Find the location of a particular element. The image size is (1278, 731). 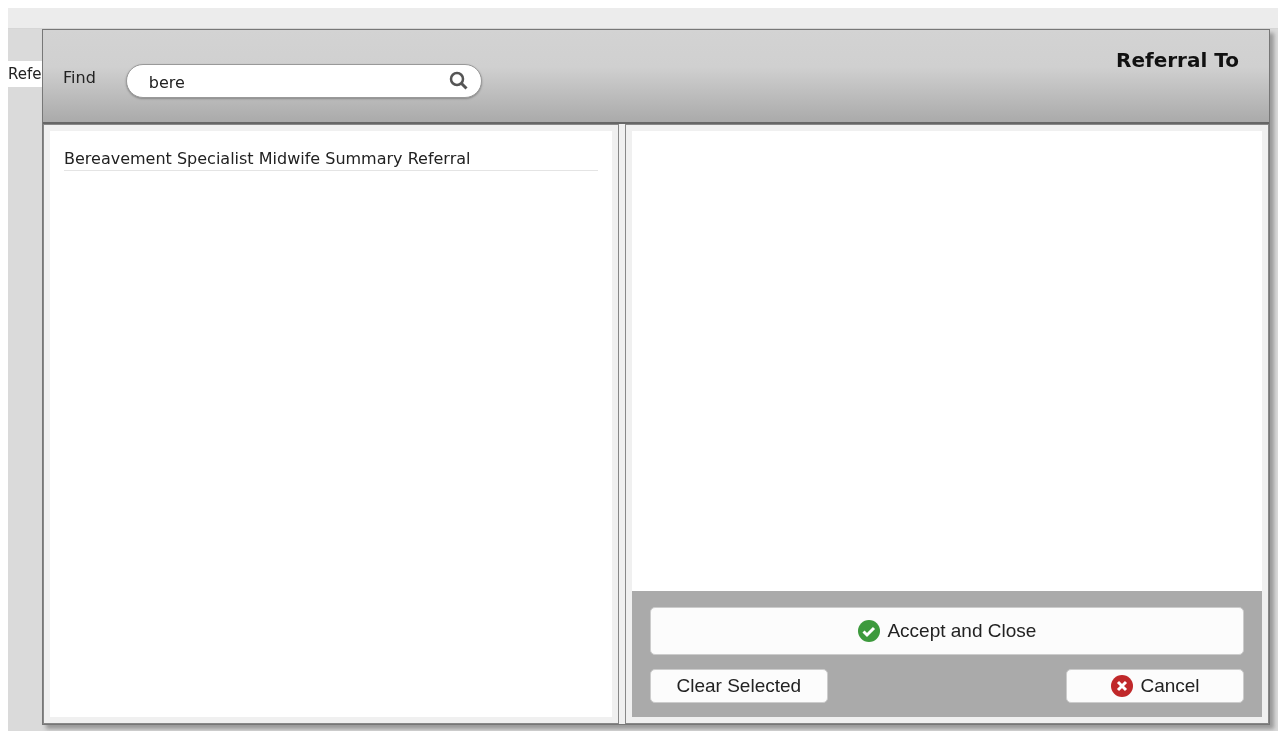

checkmark-icon is located at coordinates (869, 631).